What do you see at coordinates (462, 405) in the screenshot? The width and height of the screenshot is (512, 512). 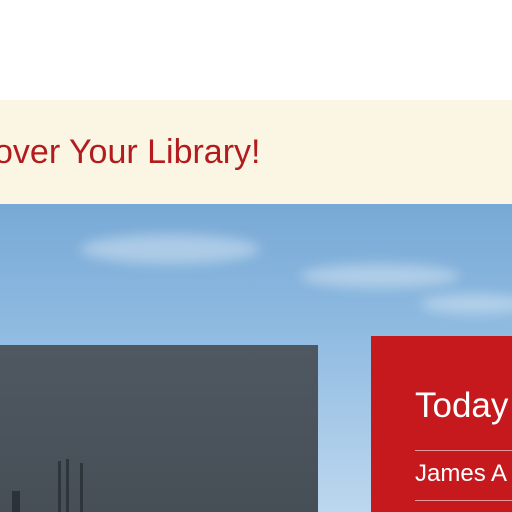 I see `today-panel-title: Today` at bounding box center [462, 405].